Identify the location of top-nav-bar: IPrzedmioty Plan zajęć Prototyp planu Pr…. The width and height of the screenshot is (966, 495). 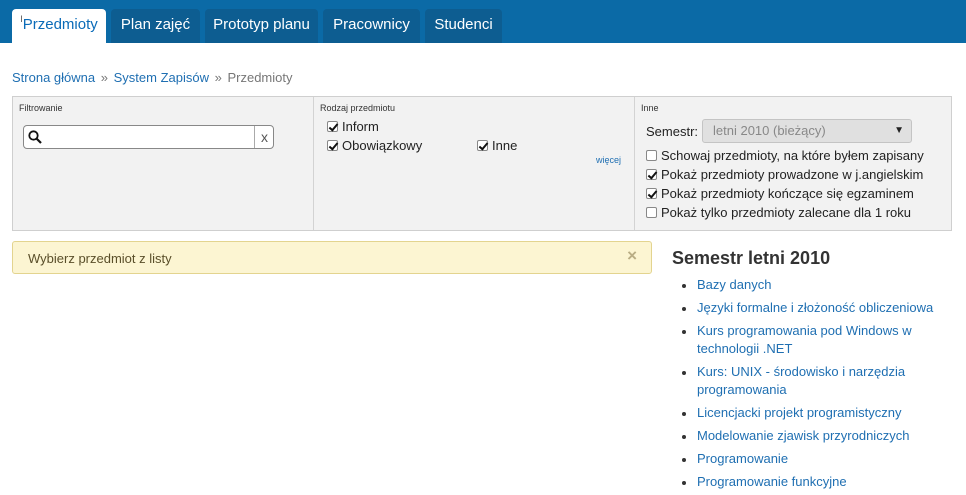
(483, 21).